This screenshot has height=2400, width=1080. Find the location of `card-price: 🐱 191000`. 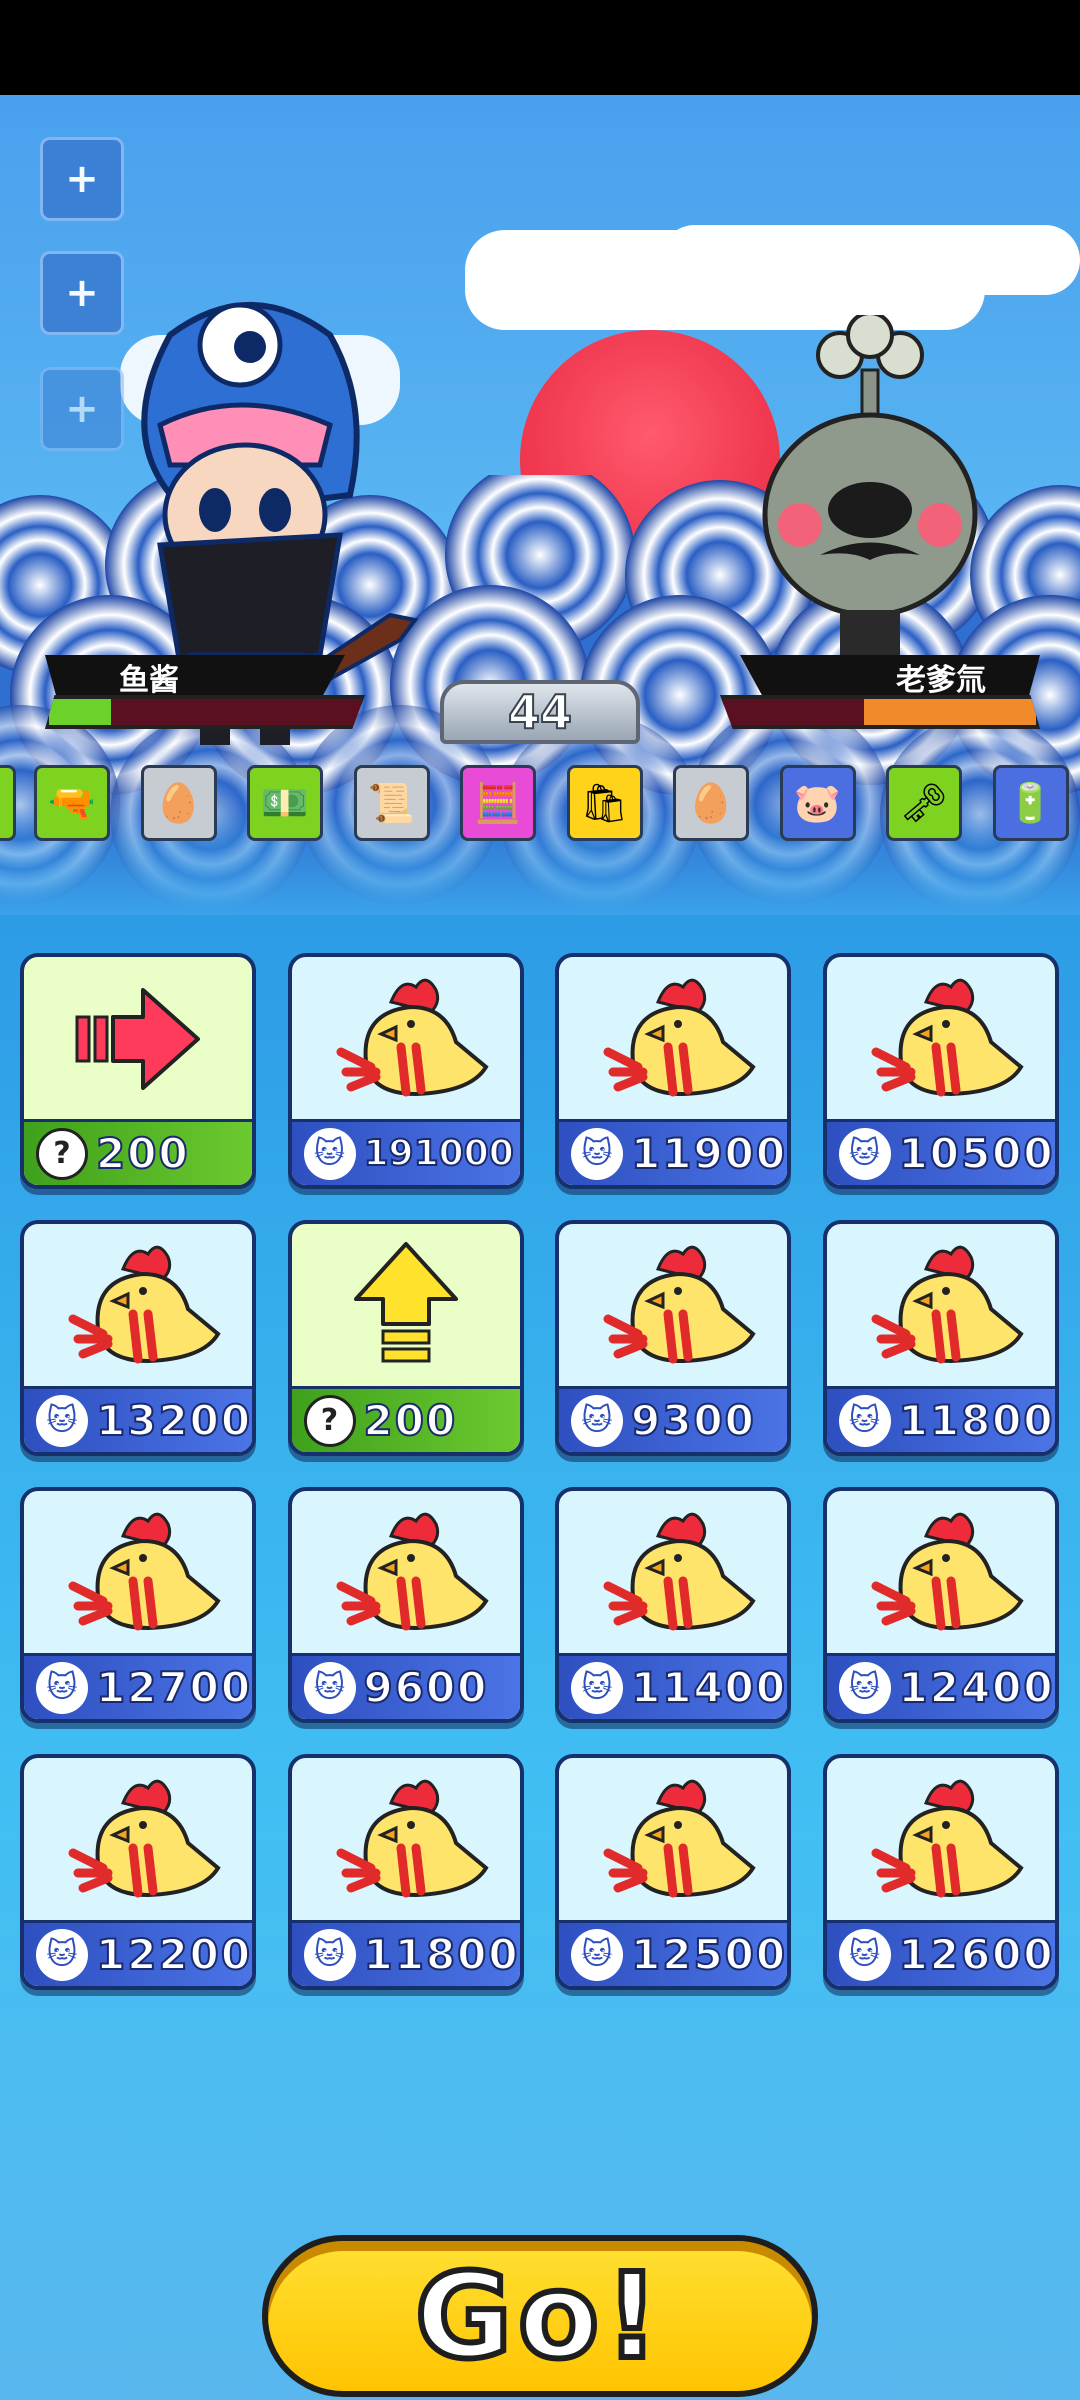

card-price: 🐱 191000 is located at coordinates (405, 1152).